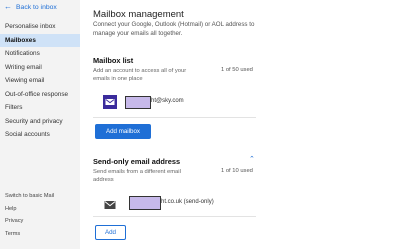  What do you see at coordinates (110, 102) in the screenshot?
I see `sky-mail-icon` at bounding box center [110, 102].